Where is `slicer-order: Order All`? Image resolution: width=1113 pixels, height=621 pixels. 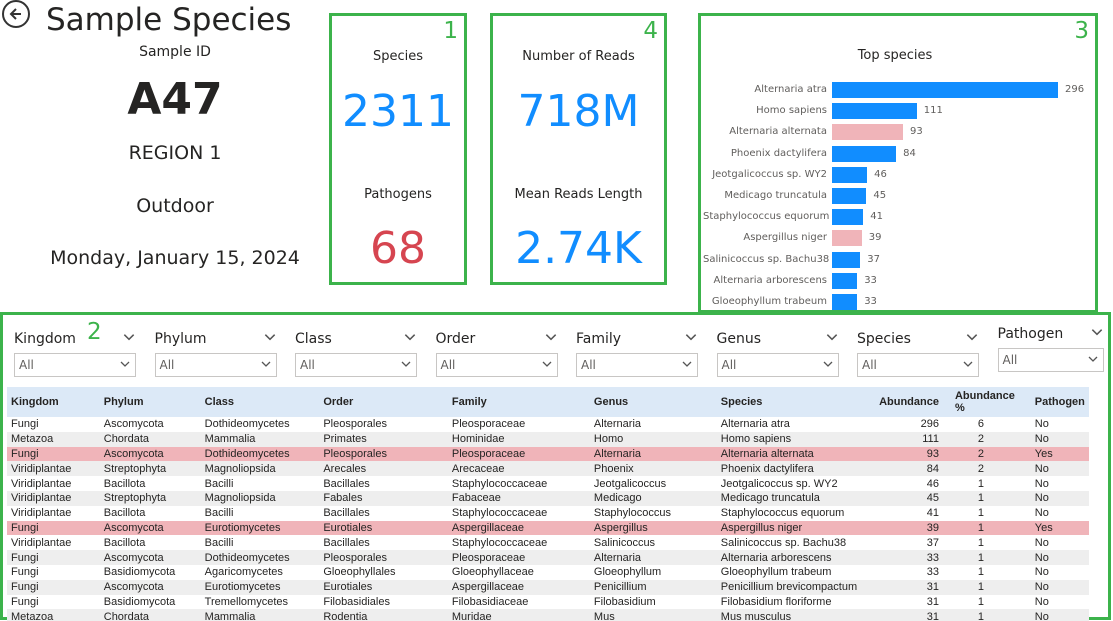
slicer-order: Order All is located at coordinates (496, 353).